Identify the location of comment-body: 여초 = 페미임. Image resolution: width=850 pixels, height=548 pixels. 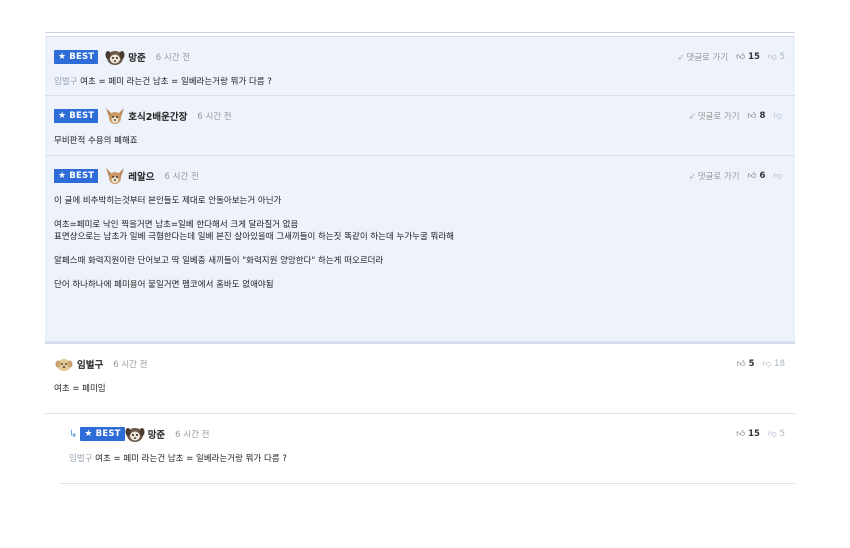
(80, 389).